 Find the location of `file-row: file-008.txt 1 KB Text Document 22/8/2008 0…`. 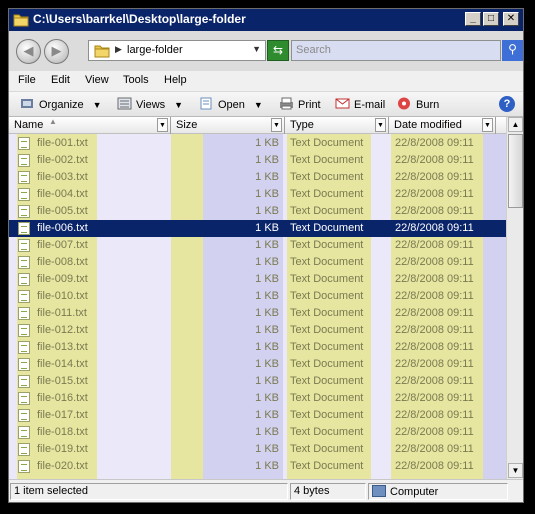

file-row: file-008.txt 1 KB Text Document 22/8/2008 0… is located at coordinates (257, 262).